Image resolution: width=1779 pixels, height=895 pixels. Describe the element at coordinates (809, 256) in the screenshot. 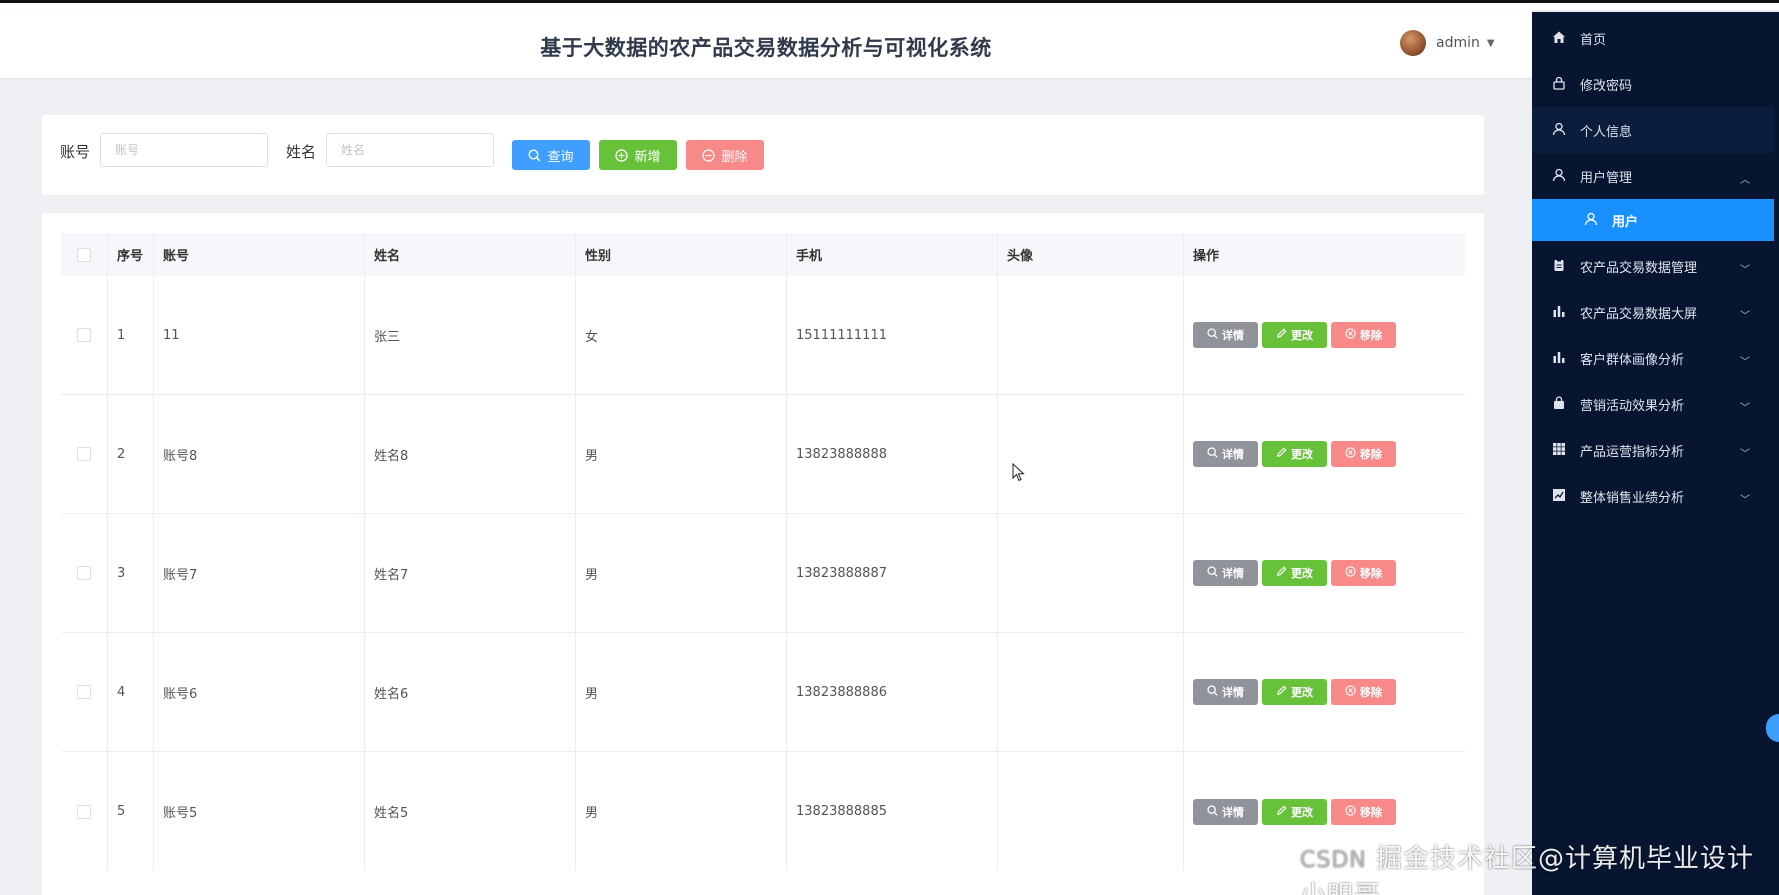

I see `header-phone: 手机` at that location.